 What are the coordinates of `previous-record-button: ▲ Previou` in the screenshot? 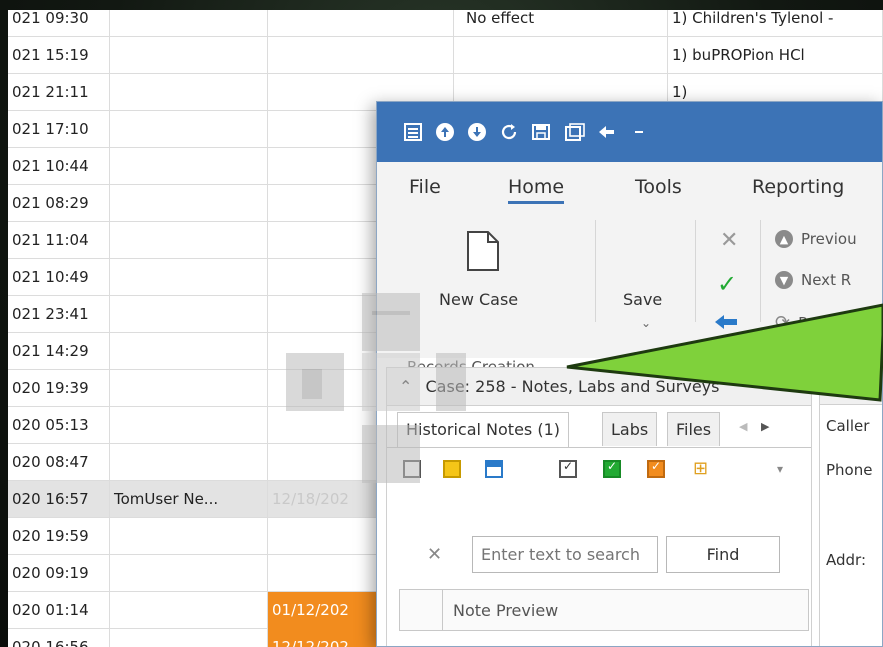 It's located at (816, 239).